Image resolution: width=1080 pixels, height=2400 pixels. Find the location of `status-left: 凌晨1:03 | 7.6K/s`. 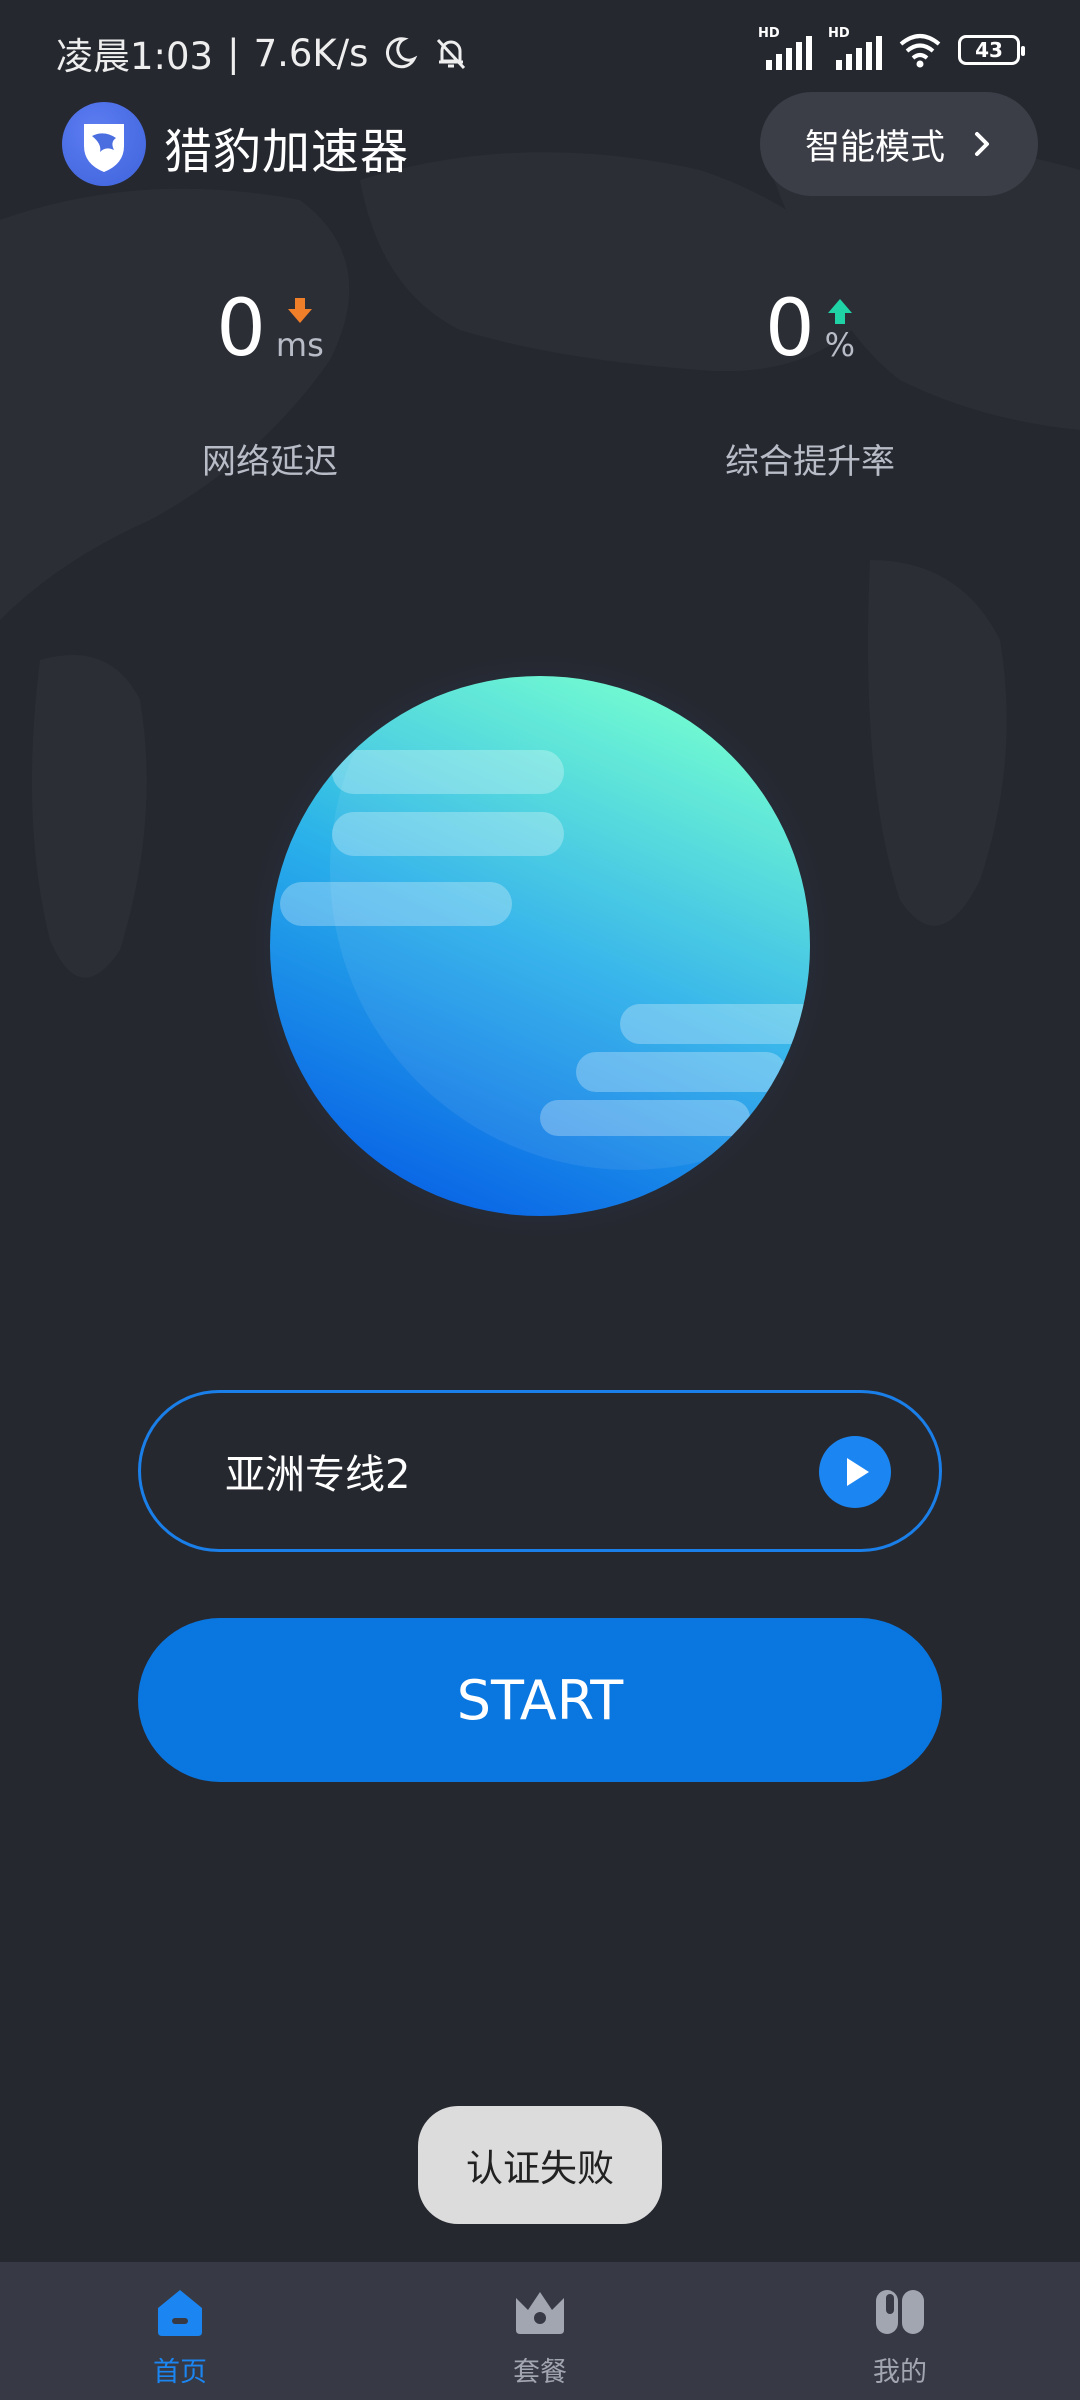

status-left: 凌晨1:03 | 7.6K/s is located at coordinates (263, 53).